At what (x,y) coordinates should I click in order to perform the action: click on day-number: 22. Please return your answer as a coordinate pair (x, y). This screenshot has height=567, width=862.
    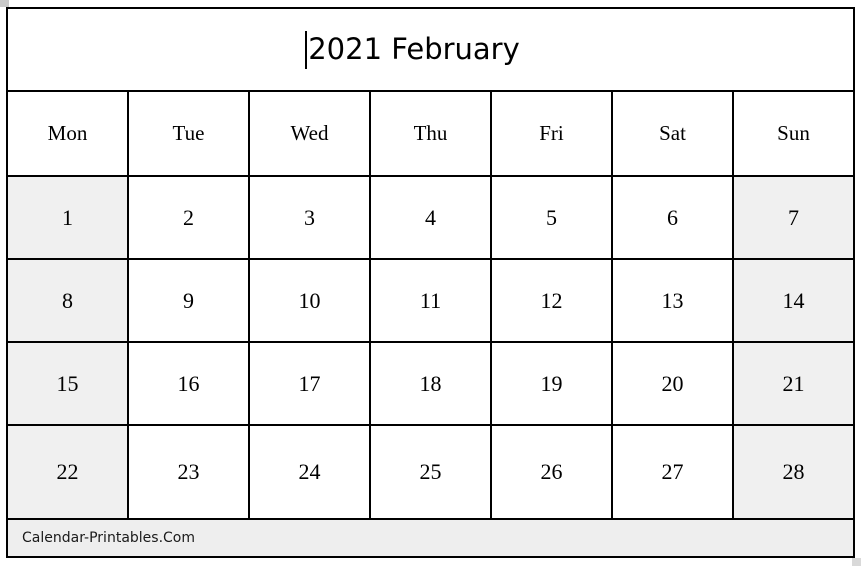
    Looking at the image, I should click on (67, 471).